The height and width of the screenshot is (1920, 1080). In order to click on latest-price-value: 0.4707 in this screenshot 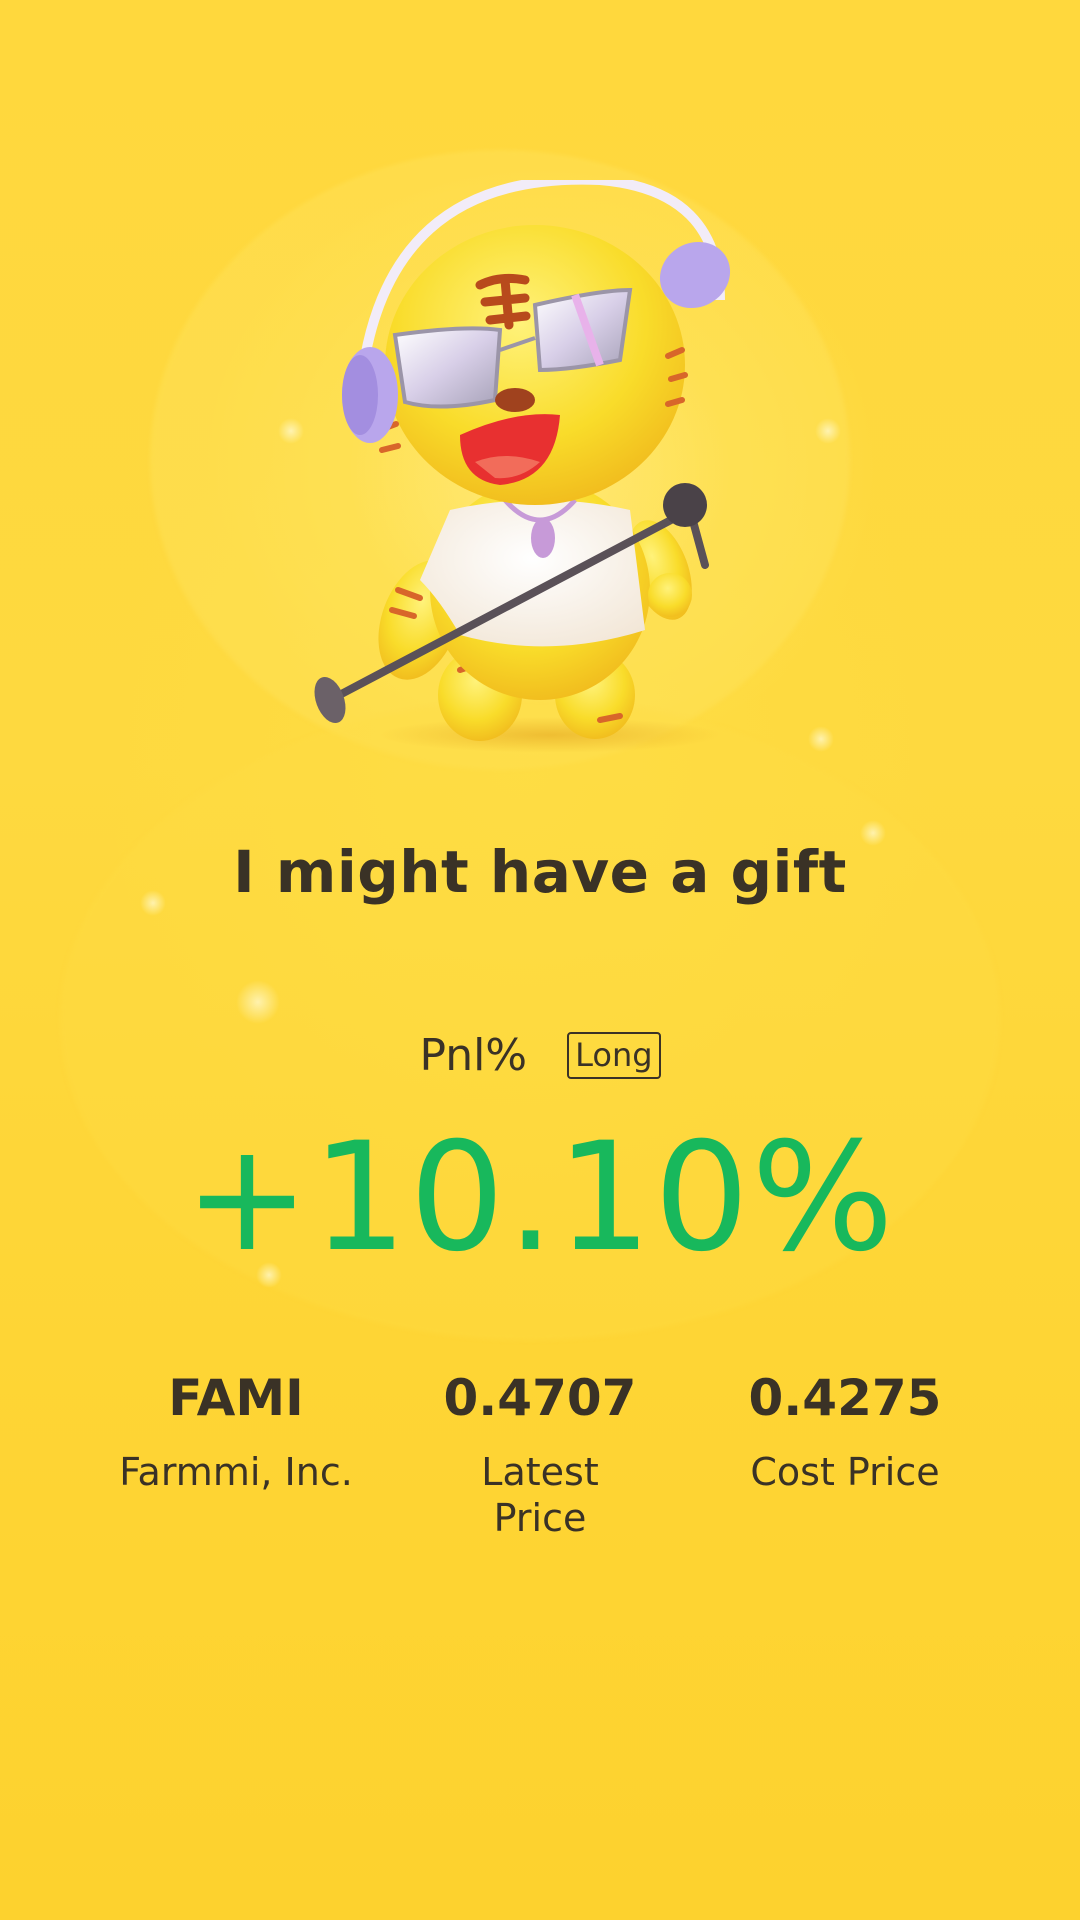, I will do `click(540, 1398)`.